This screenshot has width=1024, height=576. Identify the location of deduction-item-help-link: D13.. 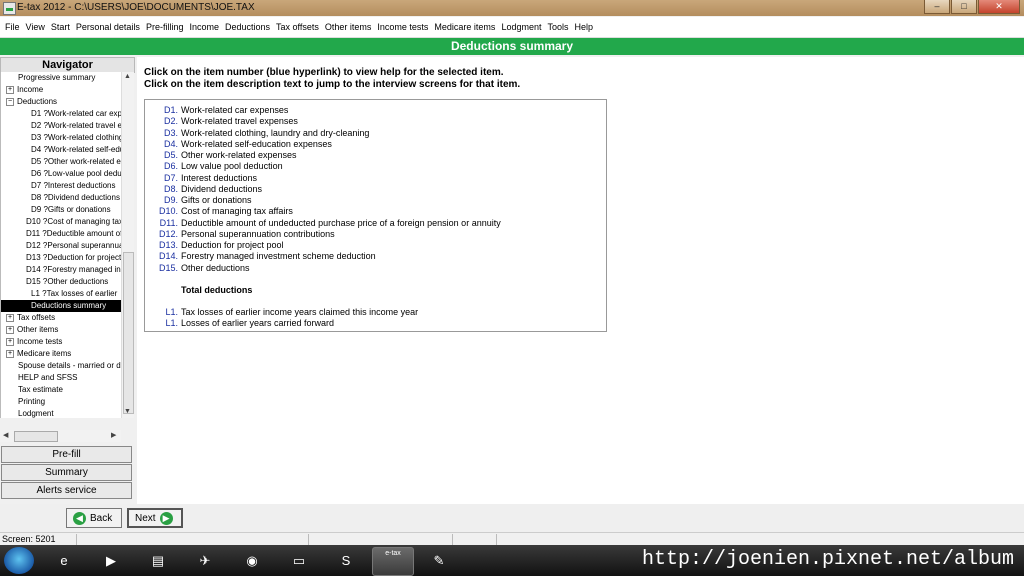
(161, 245).